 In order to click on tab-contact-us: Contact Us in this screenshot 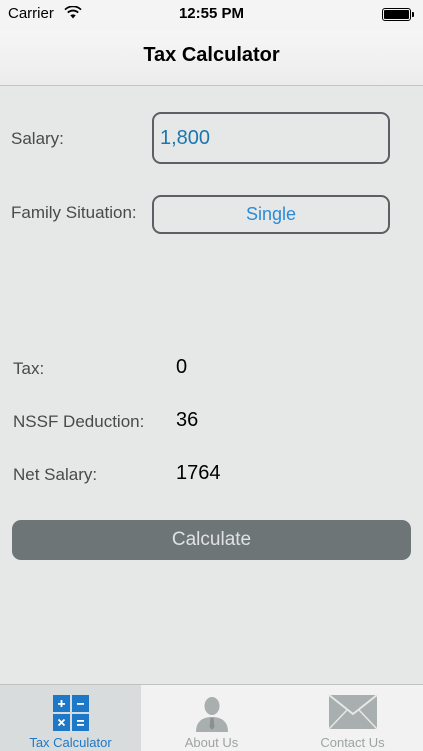, I will do `click(352, 718)`.